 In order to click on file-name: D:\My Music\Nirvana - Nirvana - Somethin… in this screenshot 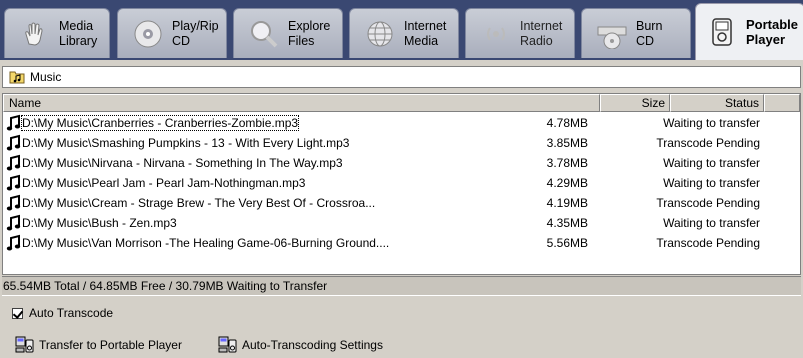, I will do `click(182, 163)`.